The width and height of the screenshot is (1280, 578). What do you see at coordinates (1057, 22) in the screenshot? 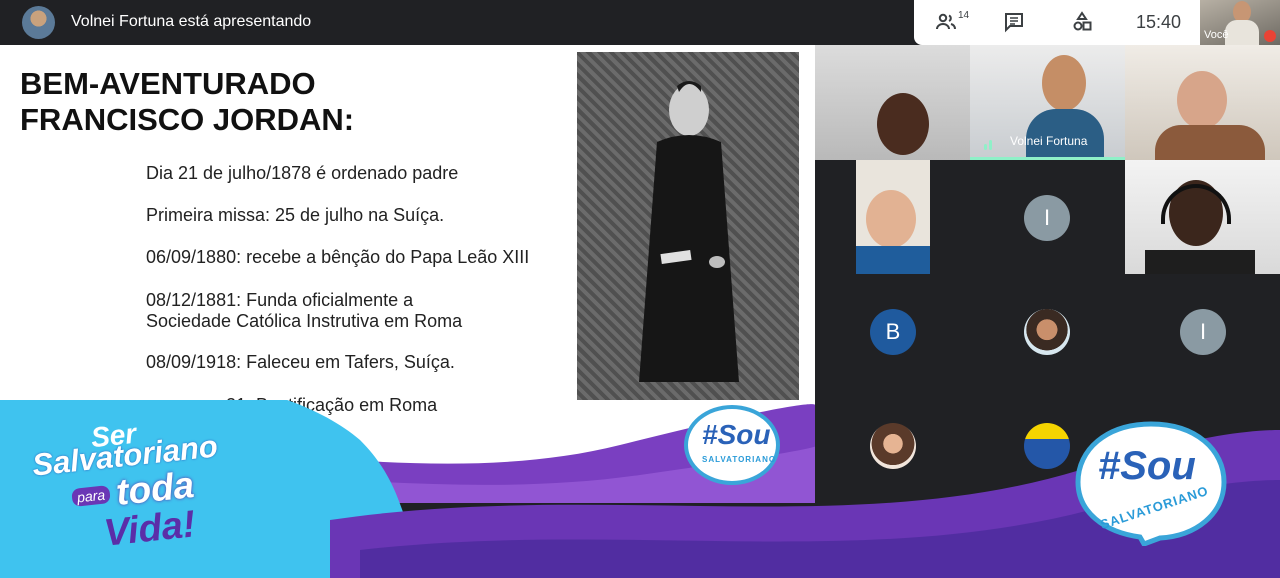
I see `meeting-controls: 14 15:40` at bounding box center [1057, 22].